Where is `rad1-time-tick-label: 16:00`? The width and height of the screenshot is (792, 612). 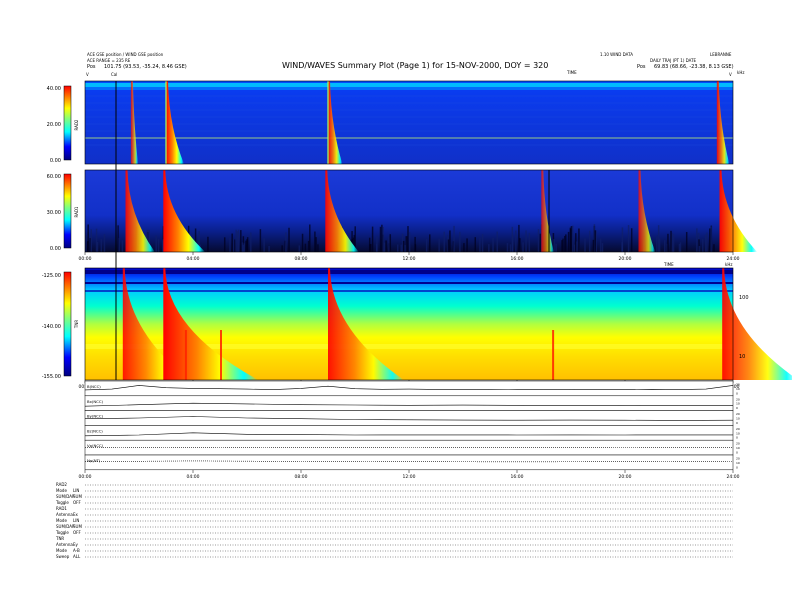
rad1-time-tick-label: 16:00 is located at coordinates (517, 259).